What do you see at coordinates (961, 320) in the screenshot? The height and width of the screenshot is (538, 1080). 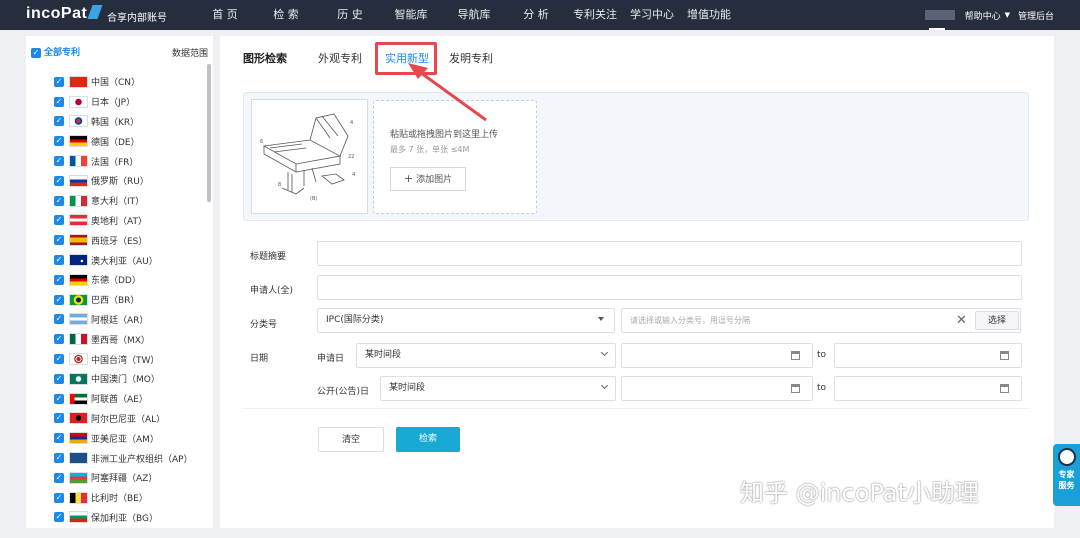 I see `clear-icon: ✕` at bounding box center [961, 320].